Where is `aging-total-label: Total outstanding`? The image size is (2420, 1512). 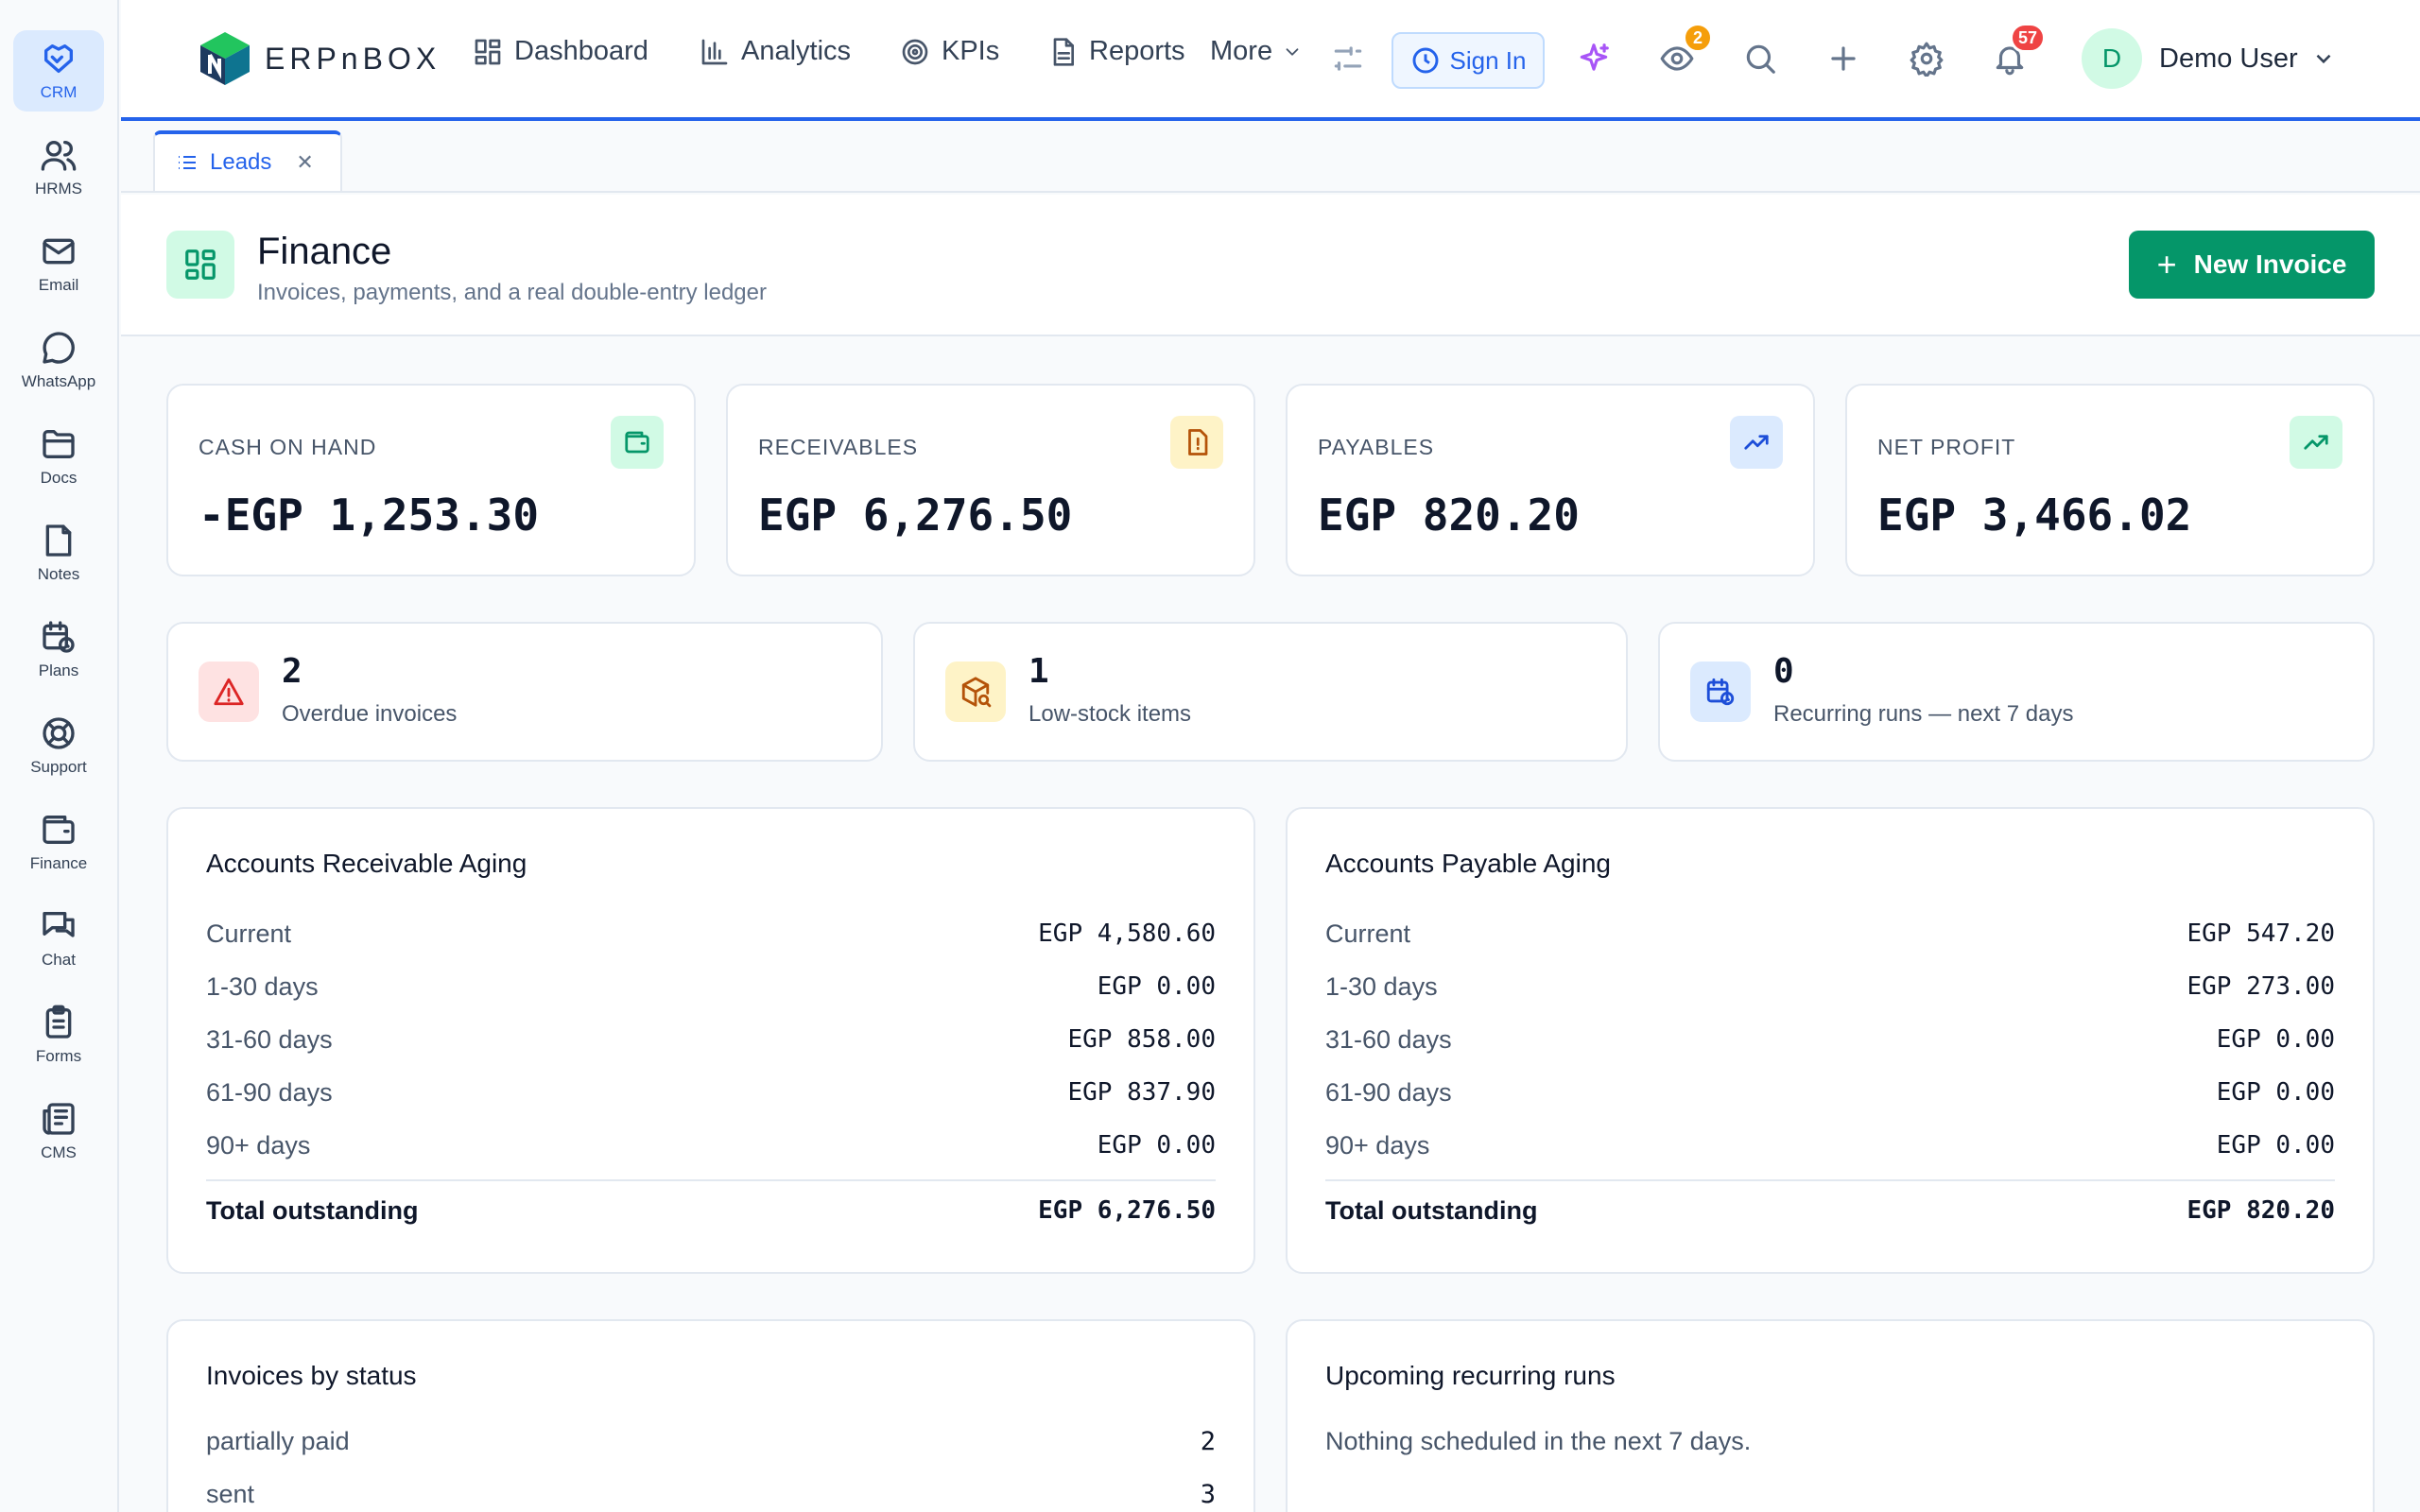 aging-total-label: Total outstanding is located at coordinates (312, 1210).